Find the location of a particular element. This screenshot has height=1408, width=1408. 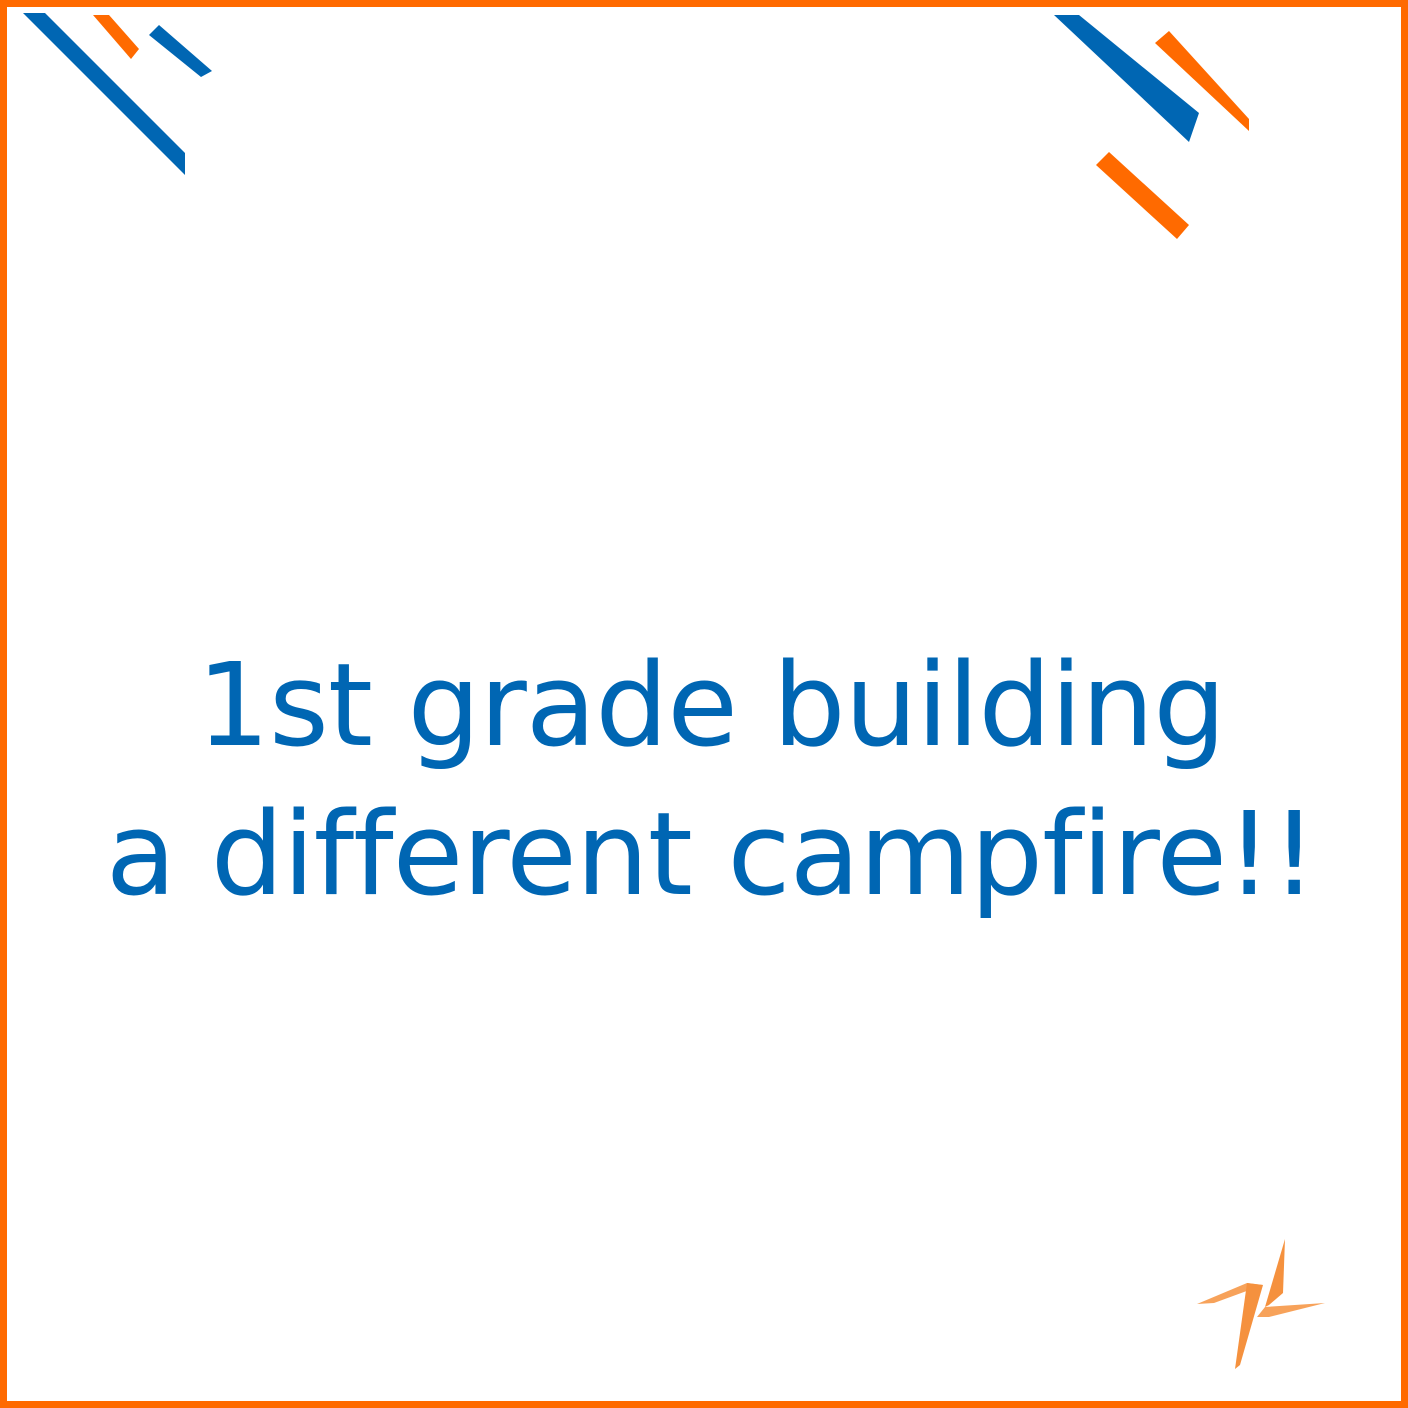

message-line-1: 1st grade building is located at coordinates (711, 706).